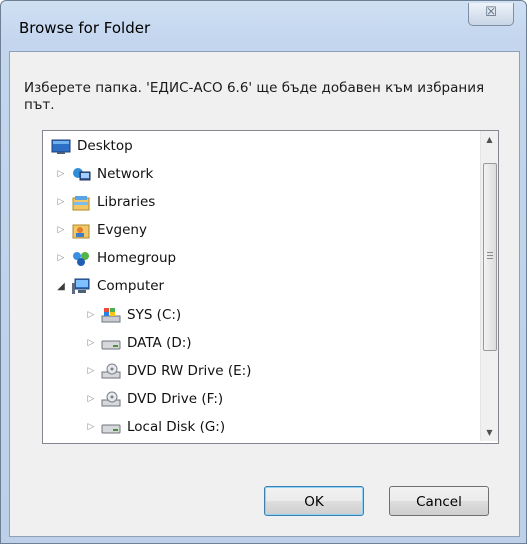  Describe the element at coordinates (258, 202) in the screenshot. I see `tree-item-libraries: ▷ Libraries` at that location.